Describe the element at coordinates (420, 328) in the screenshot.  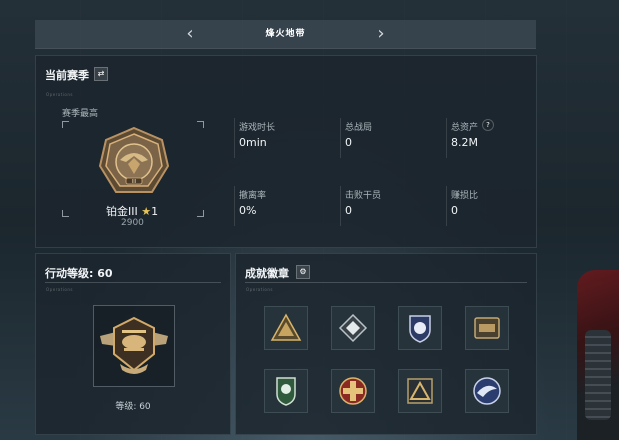
I see `eagle-shield-badge-icon` at that location.